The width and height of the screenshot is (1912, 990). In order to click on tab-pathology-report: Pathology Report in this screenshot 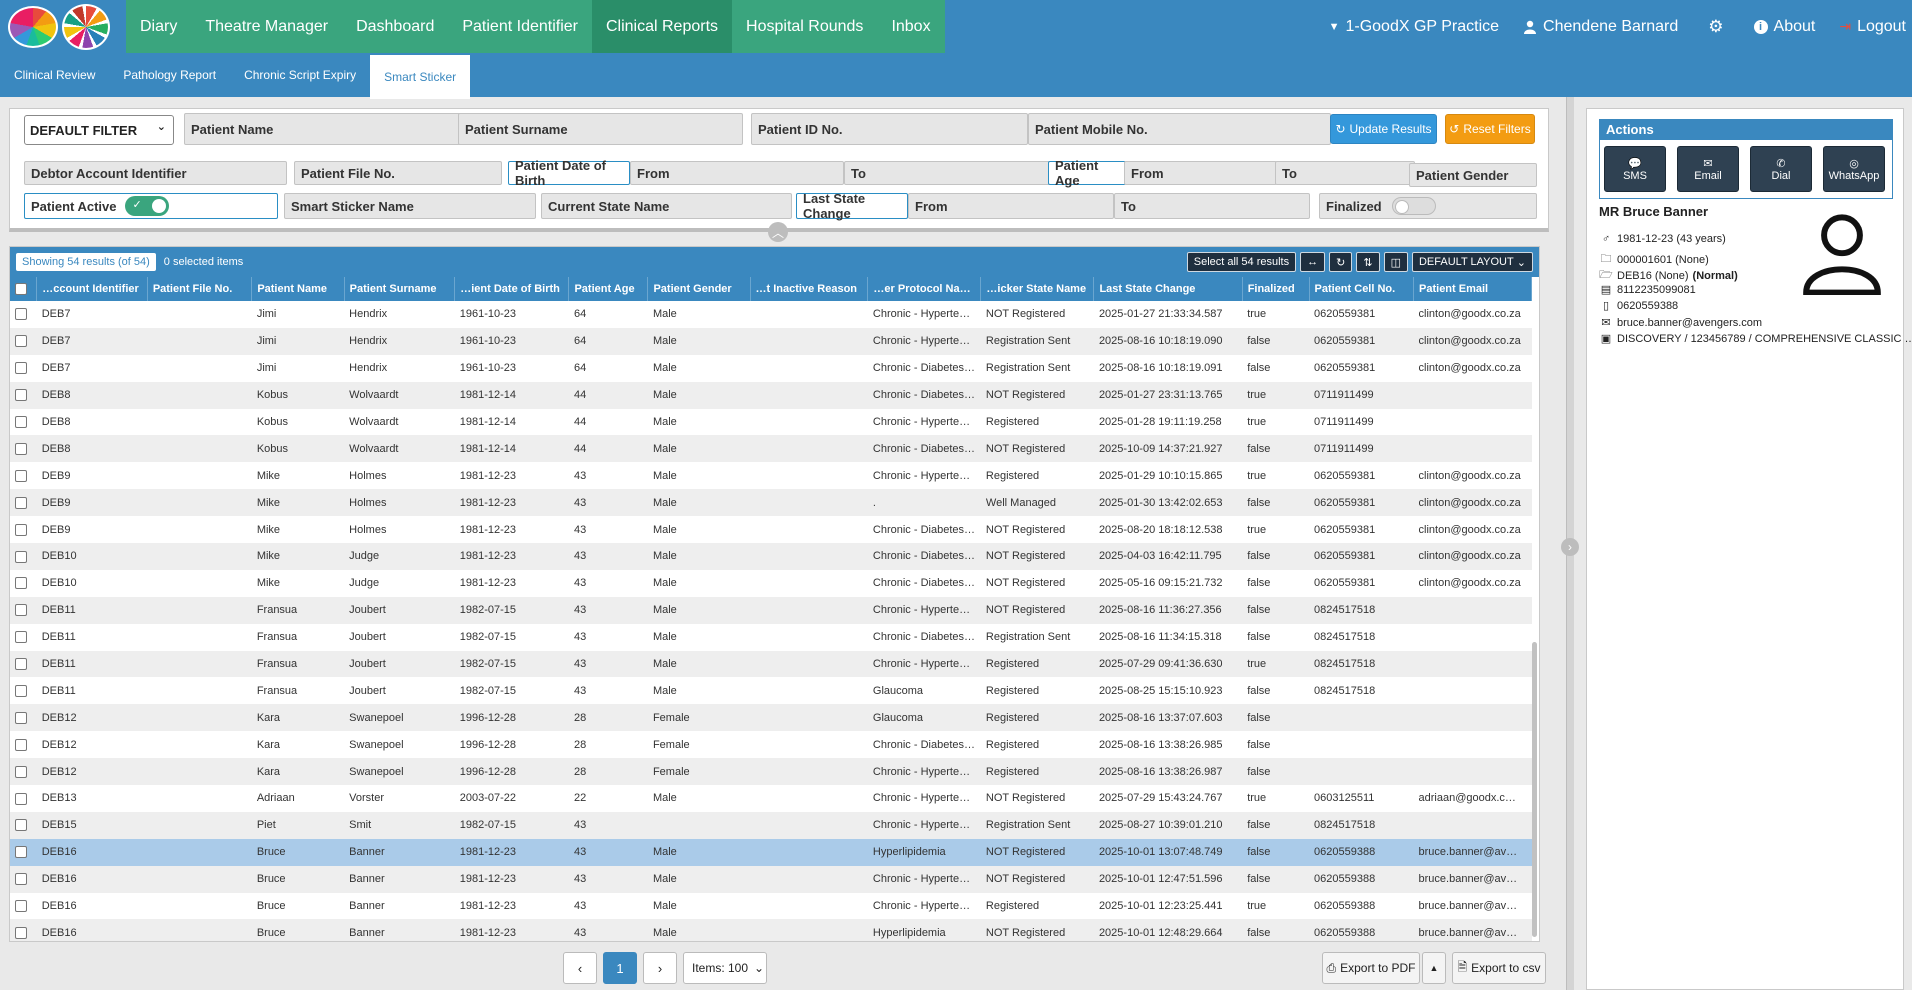, I will do `click(169, 75)`.